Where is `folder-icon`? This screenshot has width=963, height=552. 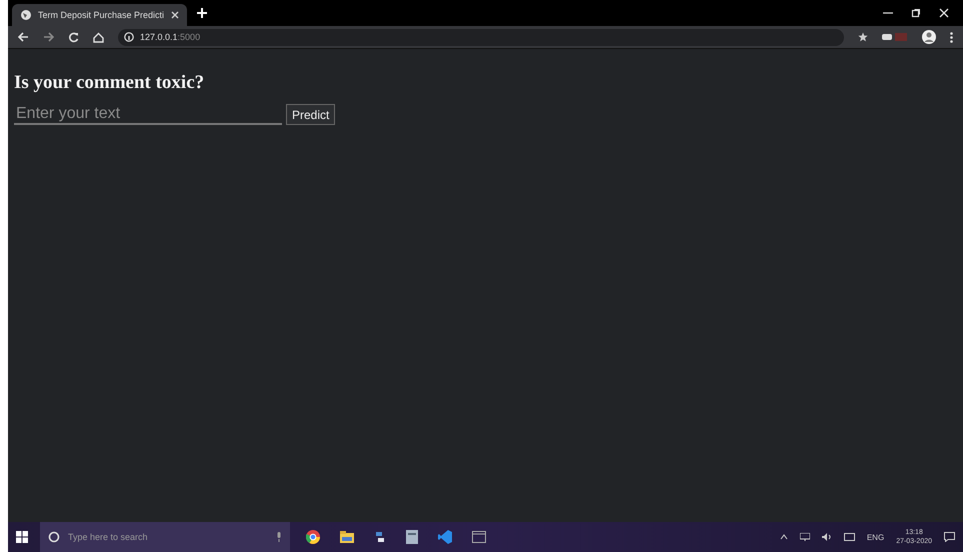 folder-icon is located at coordinates (347, 537).